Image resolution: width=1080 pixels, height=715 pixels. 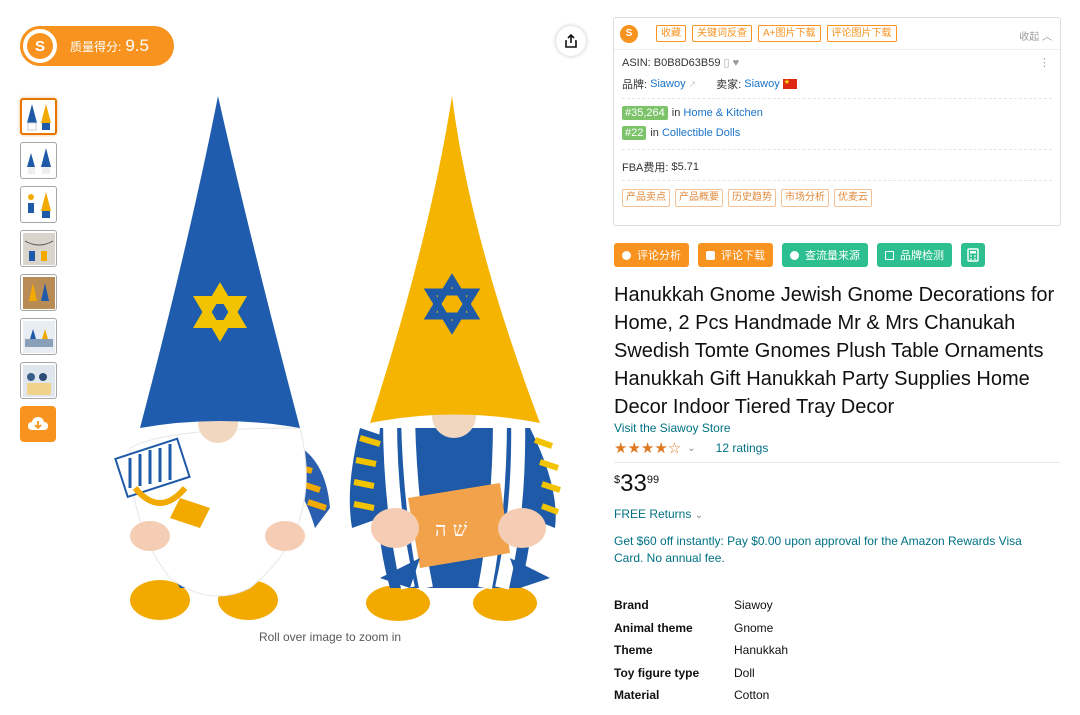 I want to click on free-returns-label: FREE Returns, so click(x=653, y=514).